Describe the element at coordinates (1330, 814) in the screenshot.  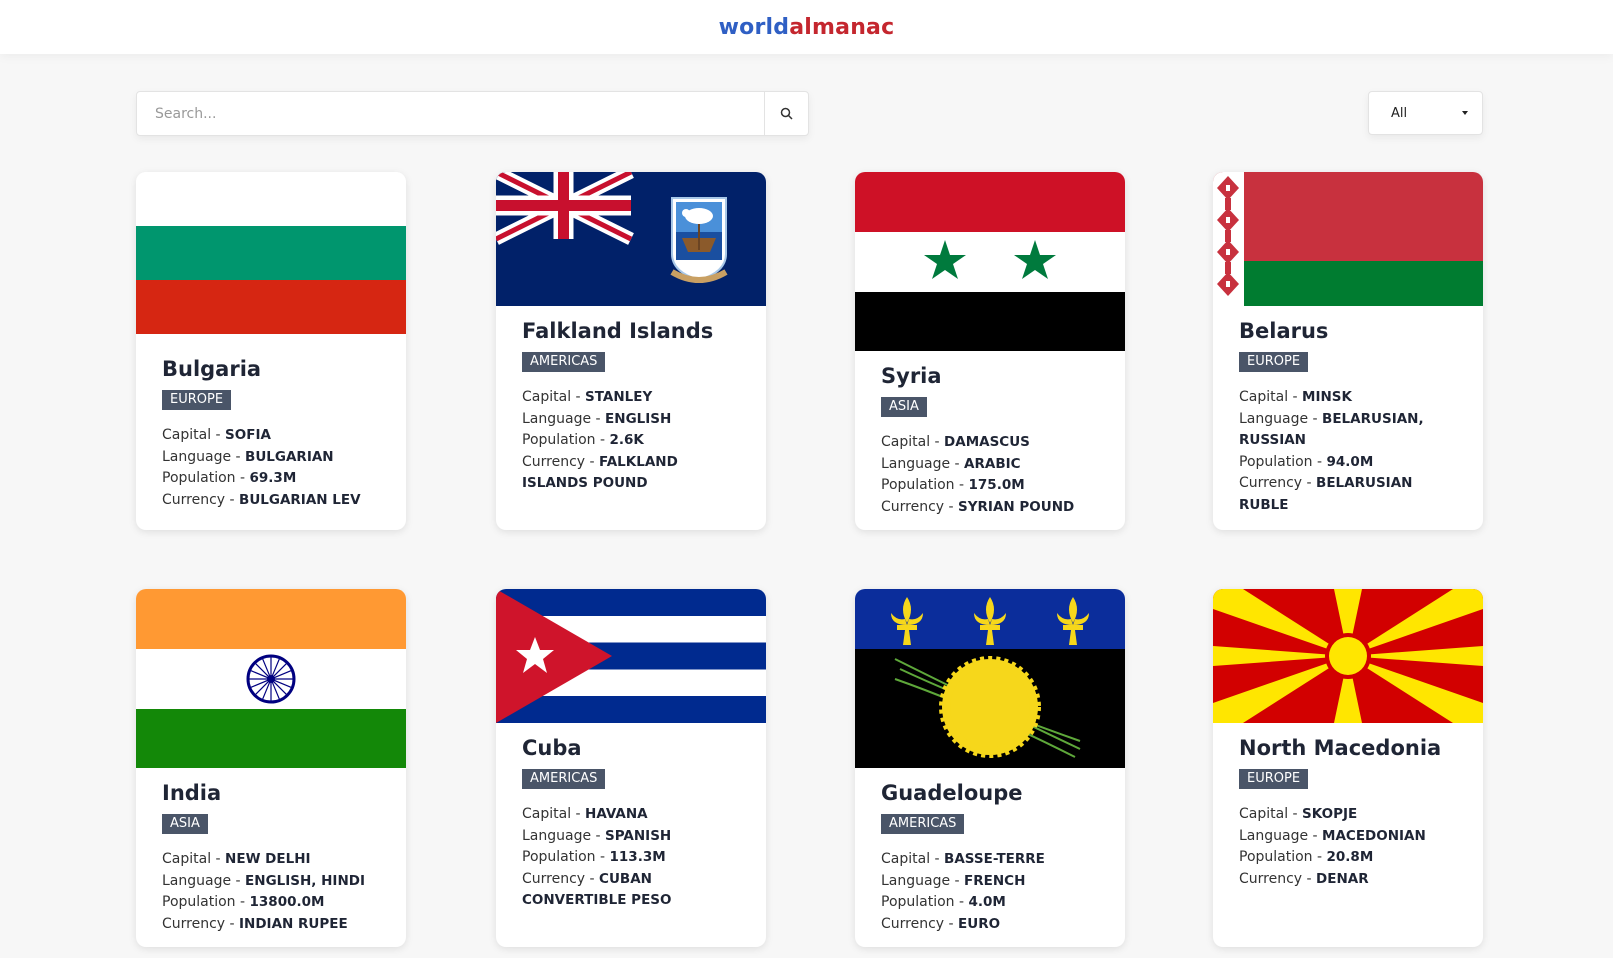
I see `capital-value: SKOPJE` at that location.